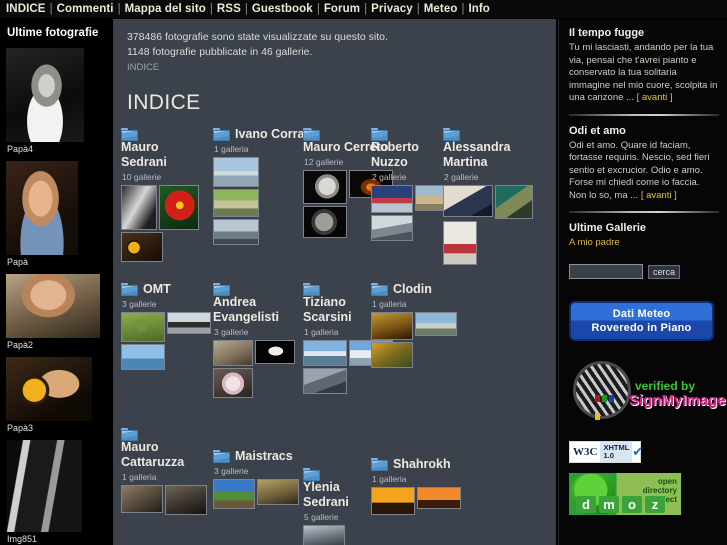  What do you see at coordinates (441, 9) in the screenshot?
I see `nav-item-meteo: Meteo` at bounding box center [441, 9].